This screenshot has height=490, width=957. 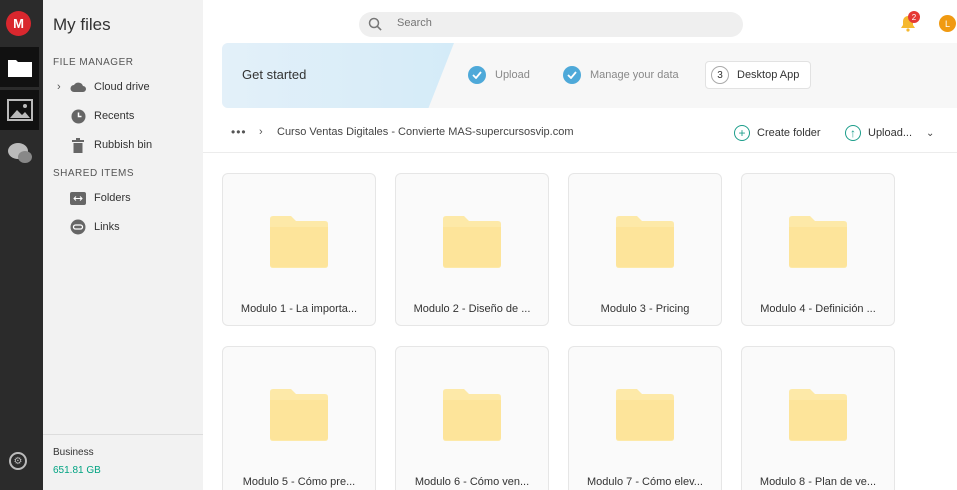 What do you see at coordinates (21, 245) in the screenshot?
I see `app-rail: M ⚙` at bounding box center [21, 245].